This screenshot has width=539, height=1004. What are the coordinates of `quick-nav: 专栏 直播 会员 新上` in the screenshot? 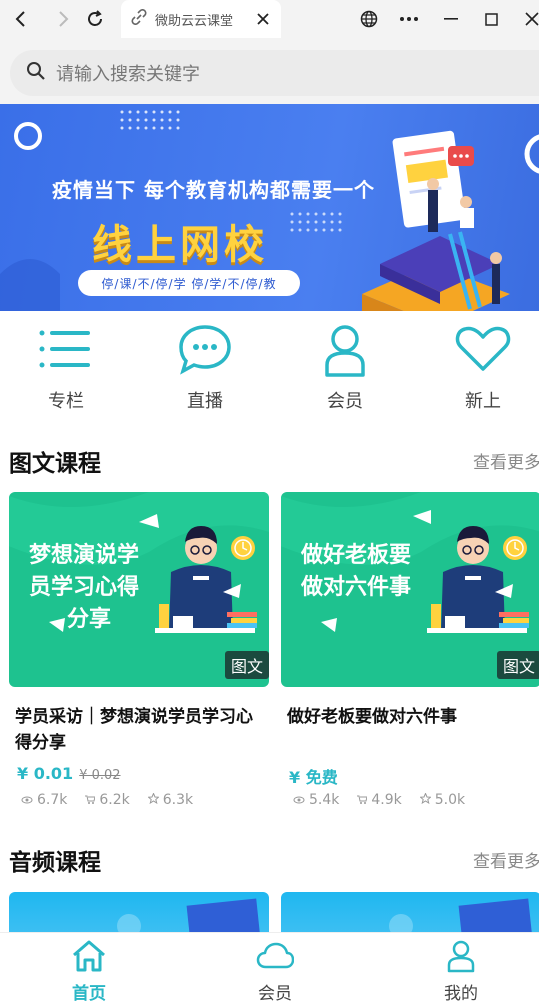 It's located at (269, 366).